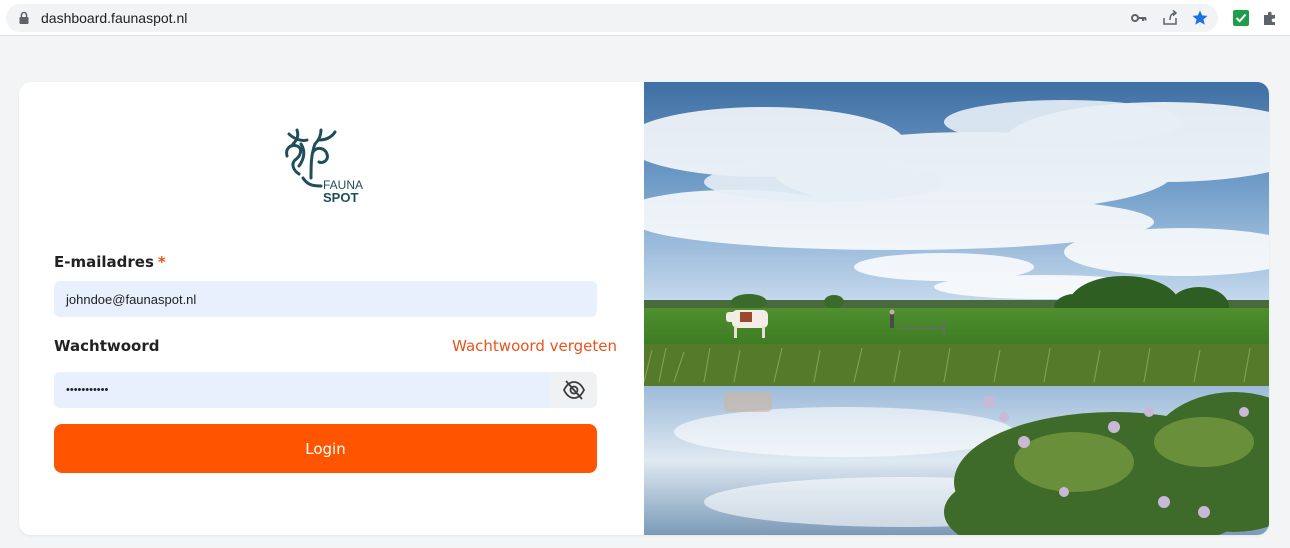 This screenshot has width=1290, height=548. What do you see at coordinates (114, 18) in the screenshot?
I see `url-text: dashboard.faunaspot.nl` at bounding box center [114, 18].